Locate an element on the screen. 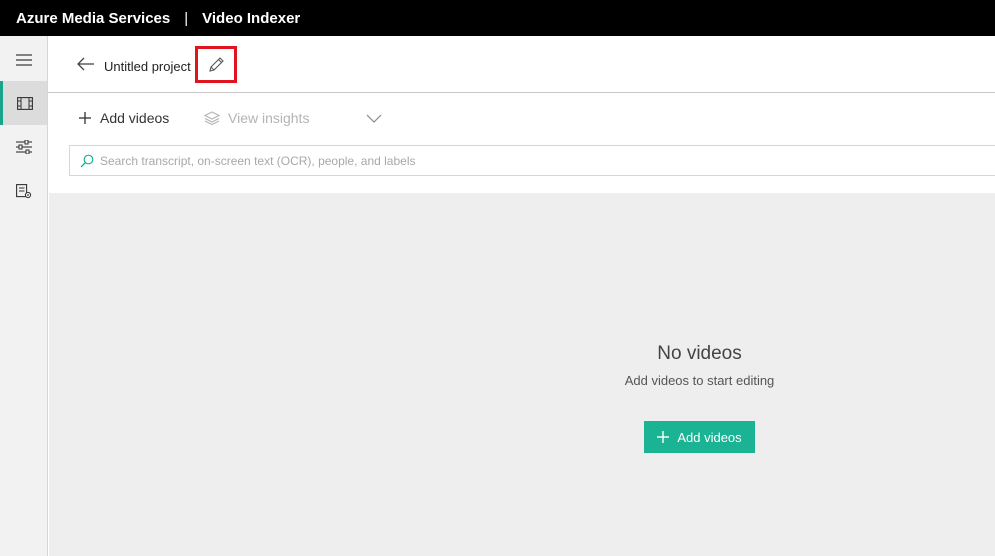 The image size is (995, 556). empty-state-subtitle: Add videos to start editing is located at coordinates (699, 380).